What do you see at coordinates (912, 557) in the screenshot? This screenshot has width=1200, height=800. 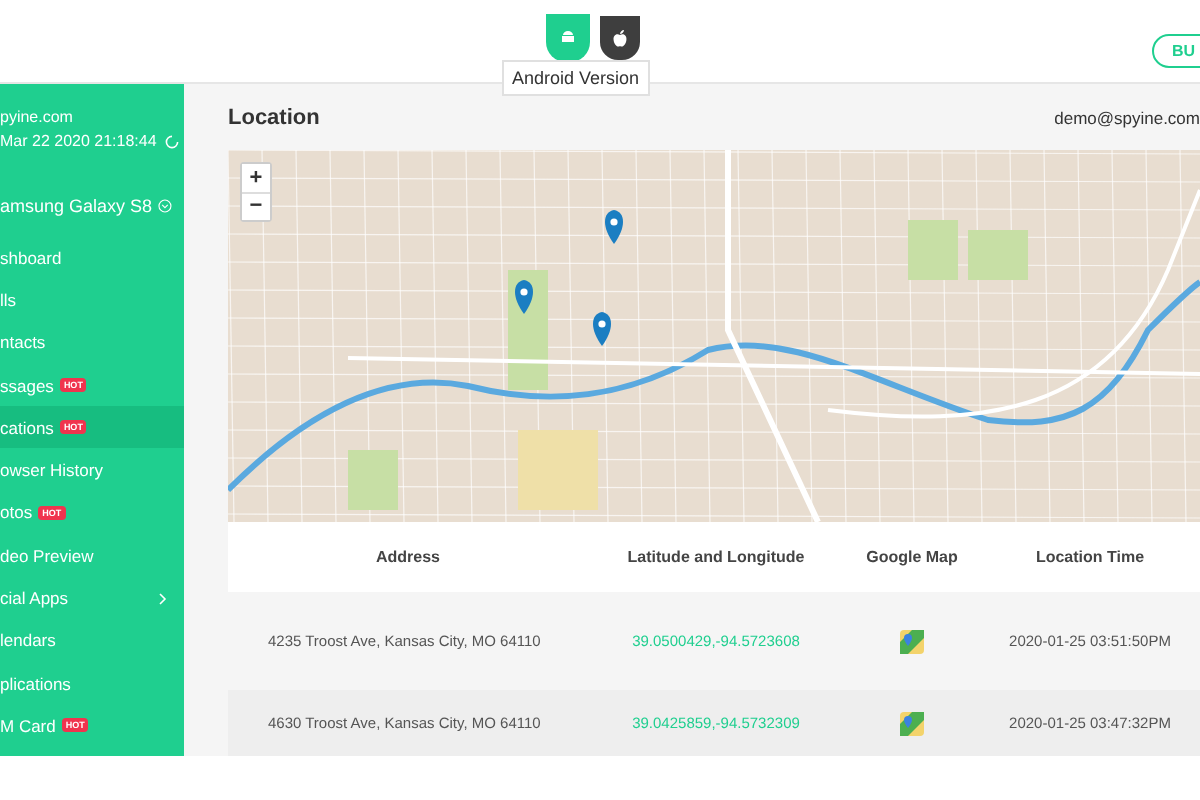 I see `column-header: Google Map` at bounding box center [912, 557].